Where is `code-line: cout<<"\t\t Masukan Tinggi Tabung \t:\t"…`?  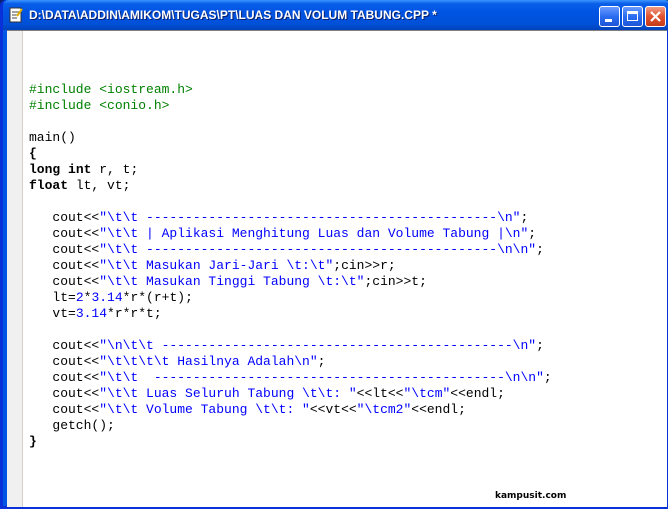 code-line: cout<<"\t\t Masukan Tinggi Tabung \t:\t"… is located at coordinates (290, 282).